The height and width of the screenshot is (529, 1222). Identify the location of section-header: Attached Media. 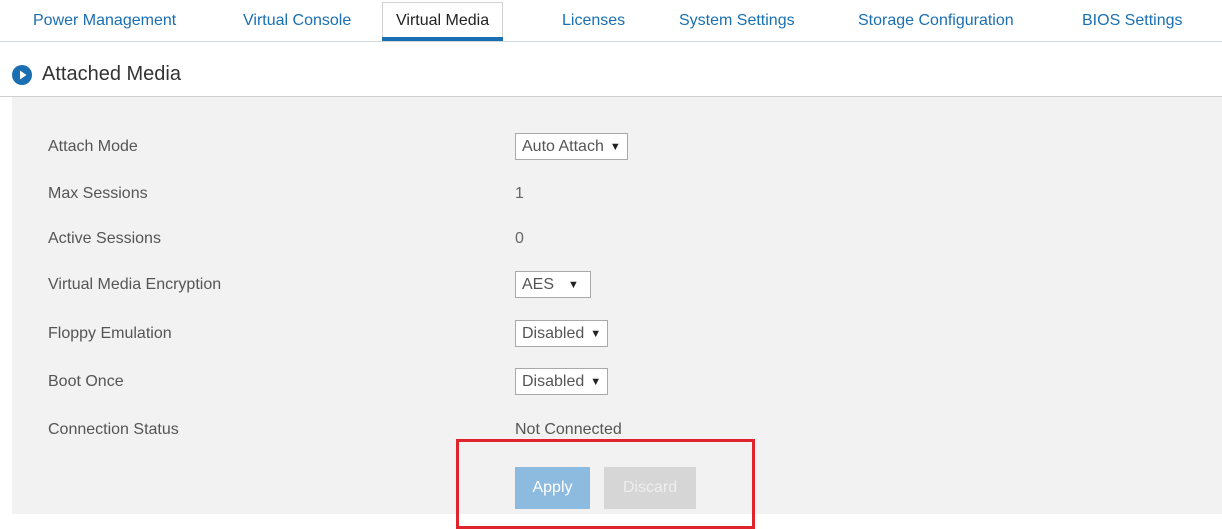
(611, 78).